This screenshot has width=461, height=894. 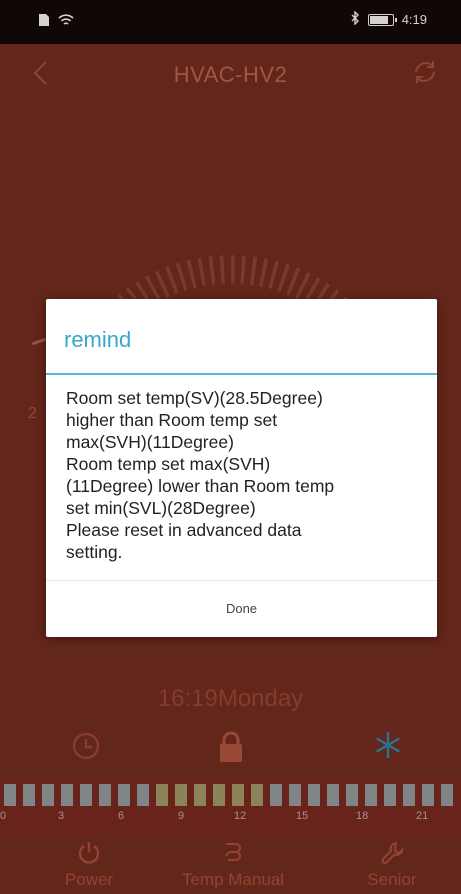 I want to click on message-line: Please reset in advanced data, so click(x=184, y=530).